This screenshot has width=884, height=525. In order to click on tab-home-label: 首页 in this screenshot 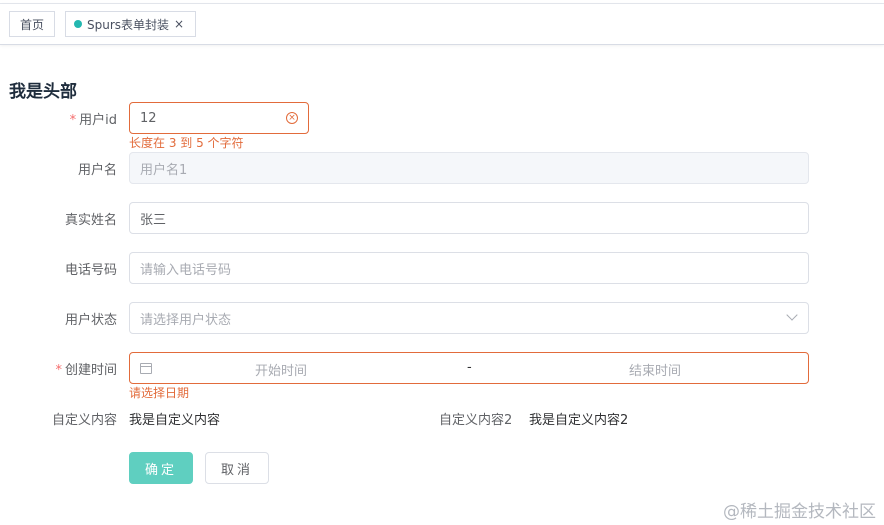, I will do `click(31, 24)`.